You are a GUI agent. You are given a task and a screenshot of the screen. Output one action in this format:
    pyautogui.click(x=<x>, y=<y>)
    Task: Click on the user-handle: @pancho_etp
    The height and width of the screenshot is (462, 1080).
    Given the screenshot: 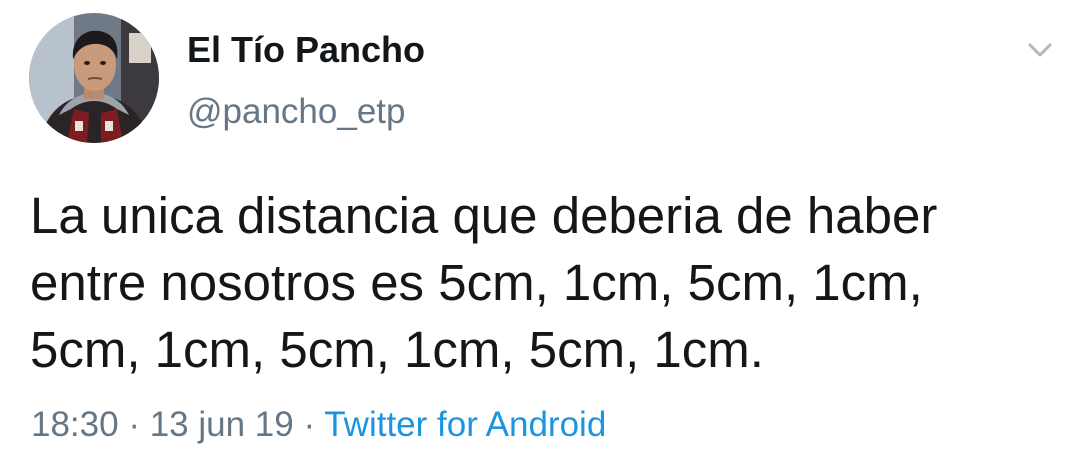 What is the action you would take?
    pyautogui.click(x=296, y=112)
    